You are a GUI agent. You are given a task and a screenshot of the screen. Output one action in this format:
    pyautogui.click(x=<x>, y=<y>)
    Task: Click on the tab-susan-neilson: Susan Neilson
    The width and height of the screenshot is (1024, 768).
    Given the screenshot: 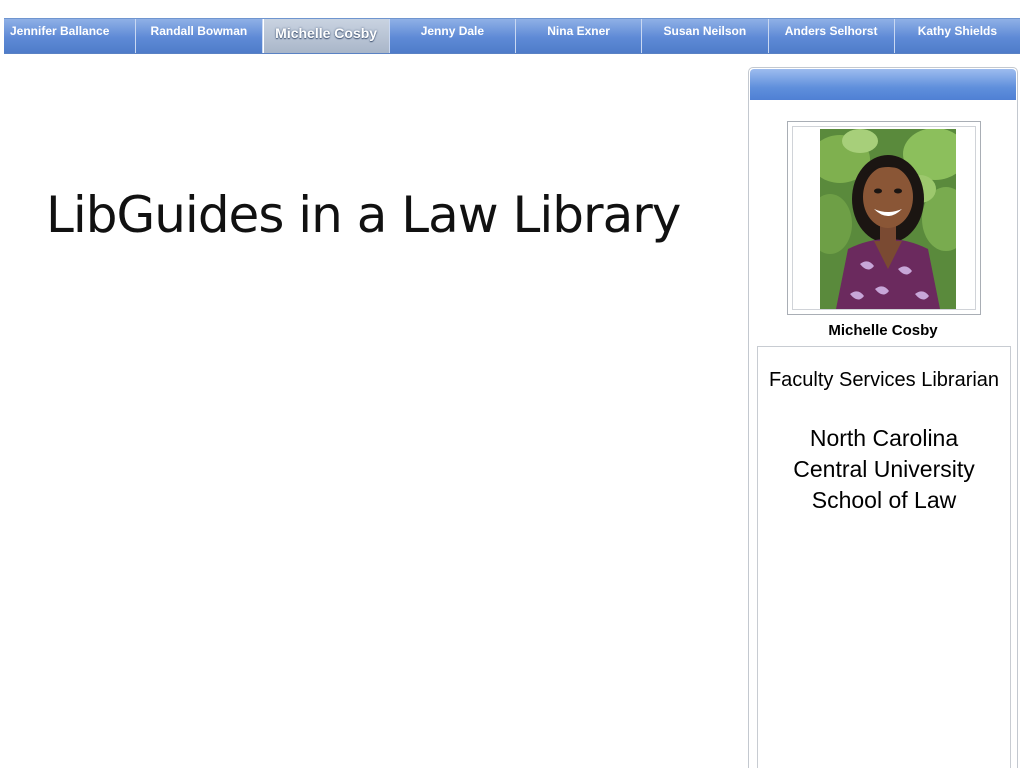 What is the action you would take?
    pyautogui.click(x=705, y=36)
    